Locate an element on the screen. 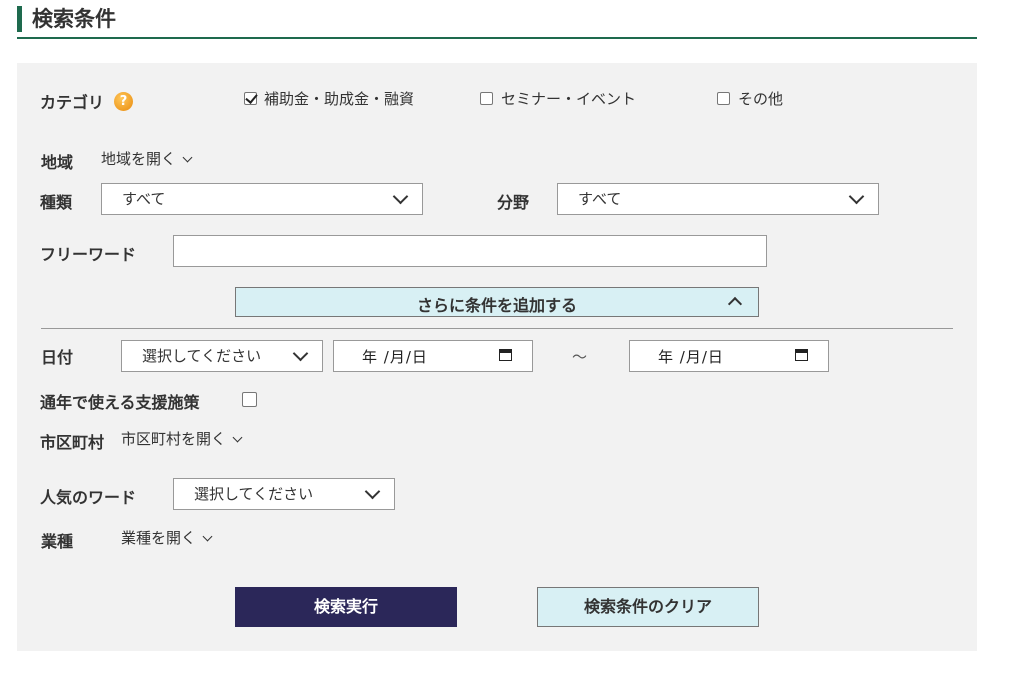  type-select-value: すべて is located at coordinates (144, 199).